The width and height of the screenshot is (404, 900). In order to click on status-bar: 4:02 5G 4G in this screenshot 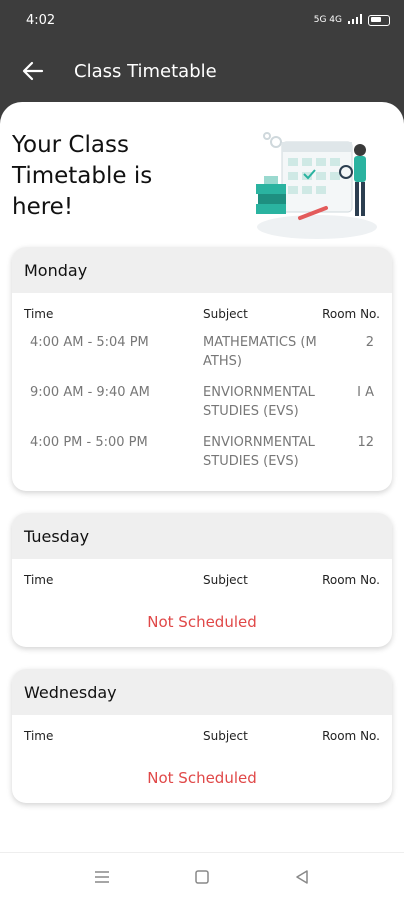, I will do `click(202, 20)`.